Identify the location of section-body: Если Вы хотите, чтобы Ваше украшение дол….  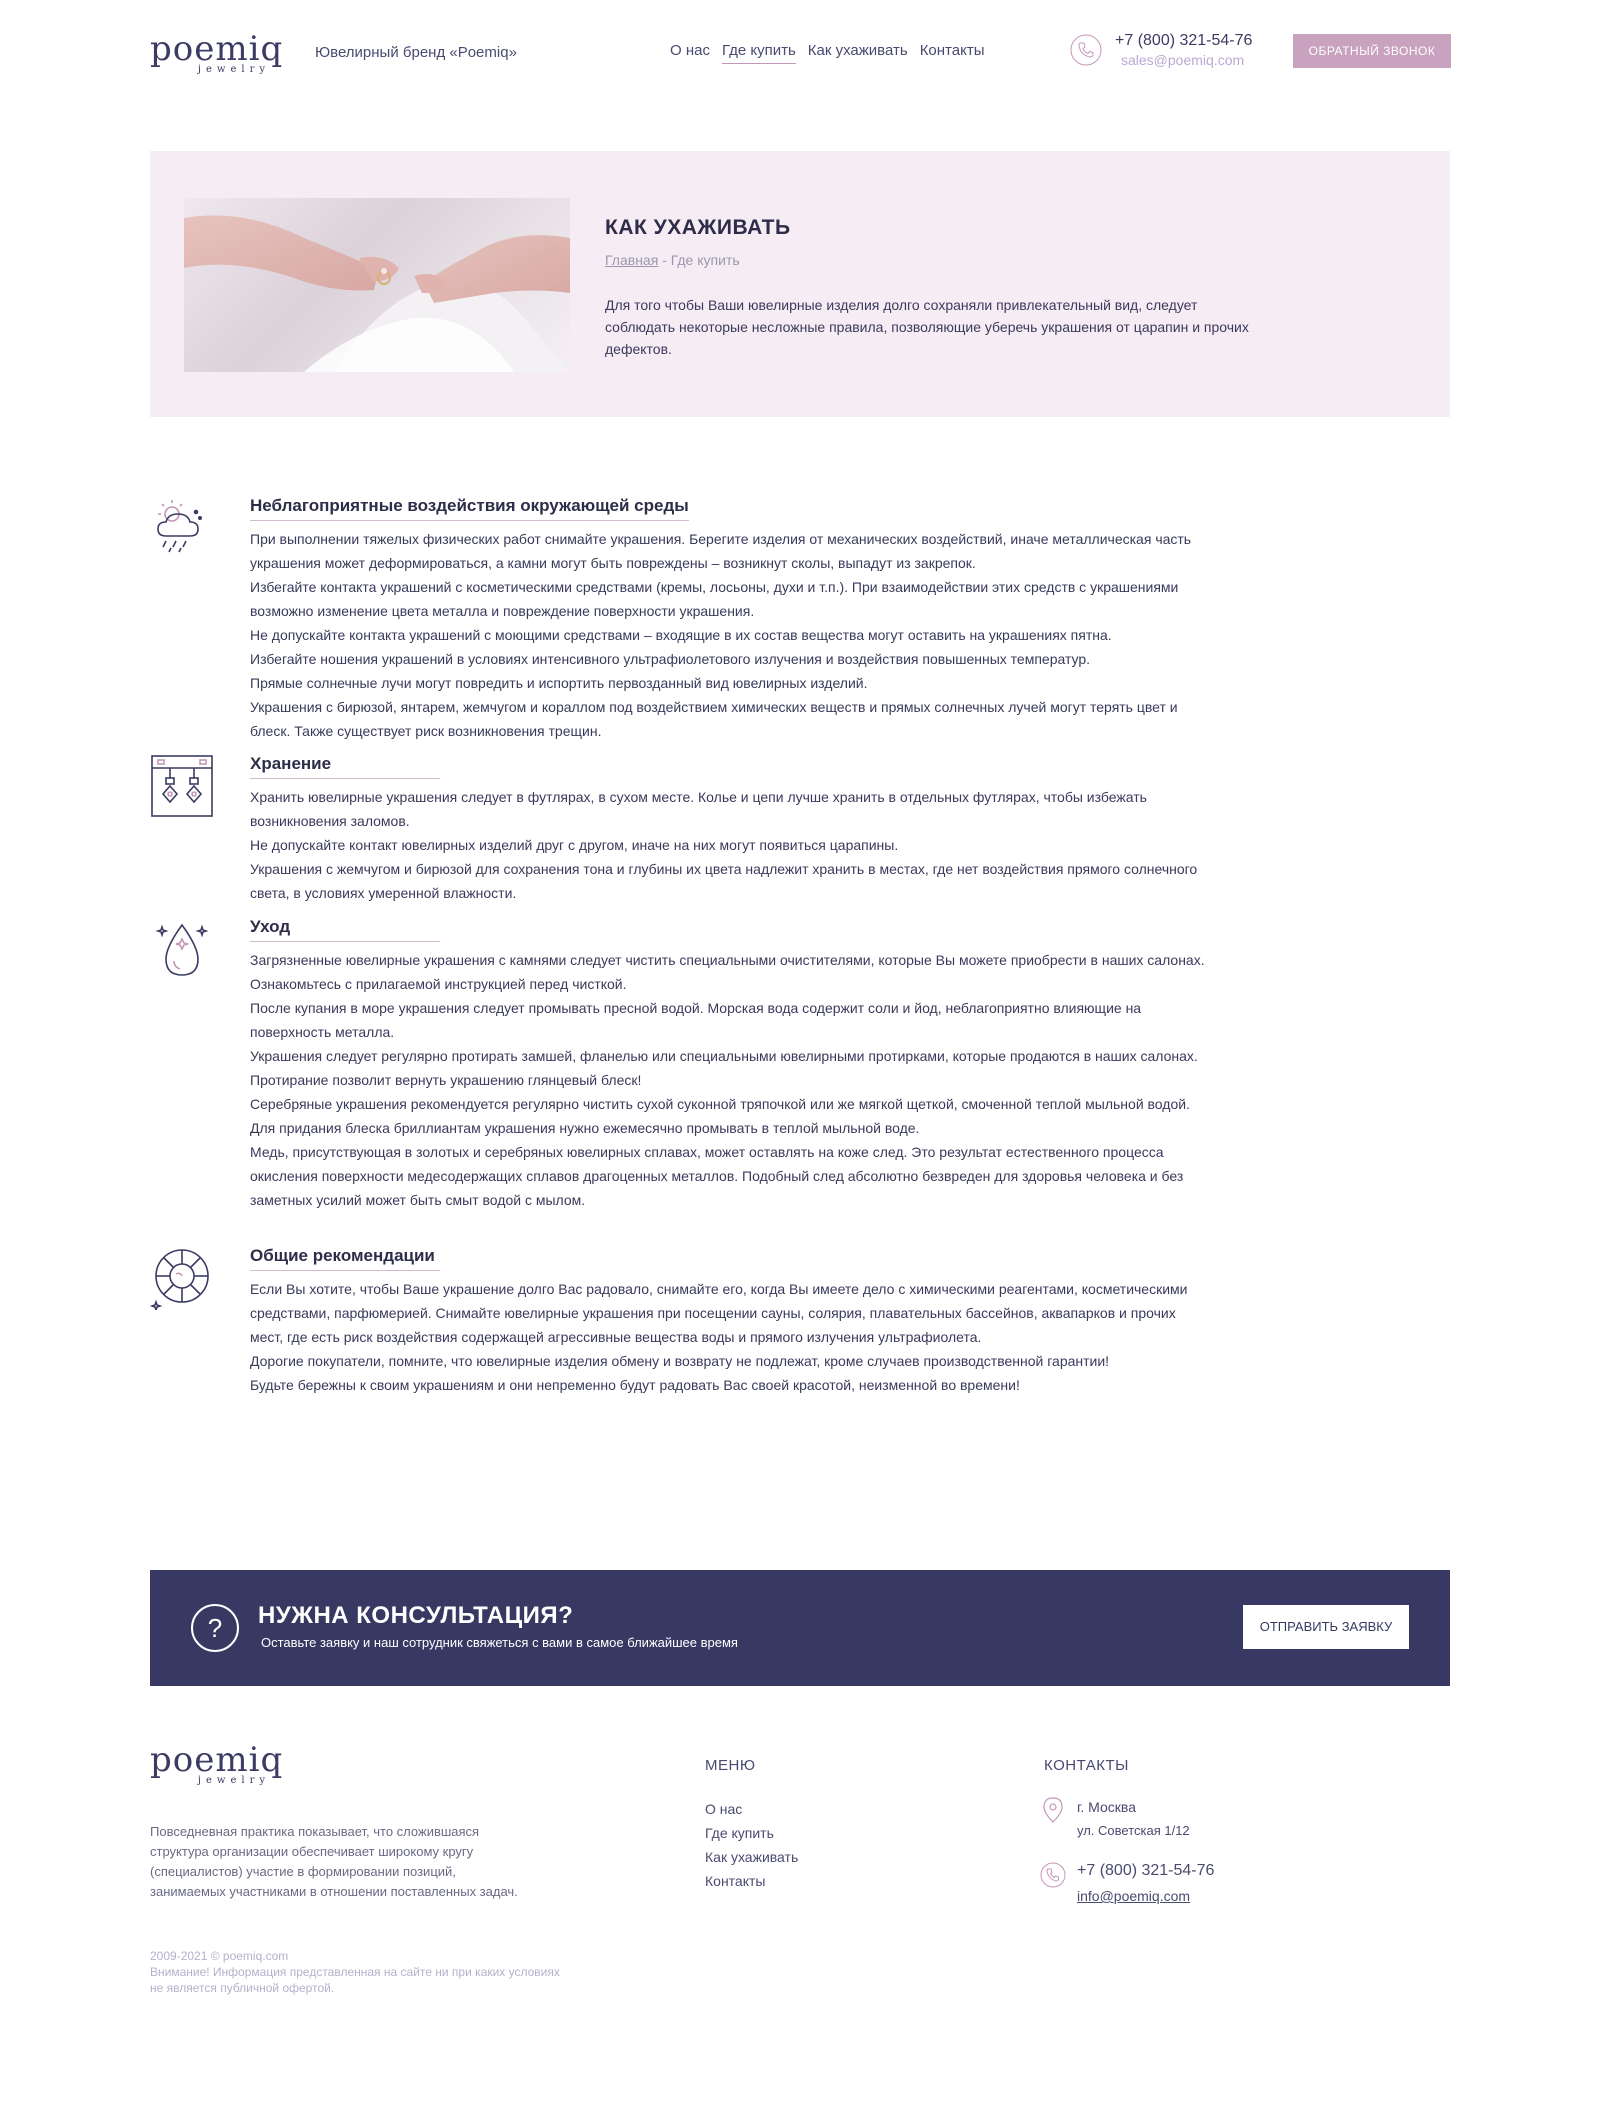
(730, 1337).